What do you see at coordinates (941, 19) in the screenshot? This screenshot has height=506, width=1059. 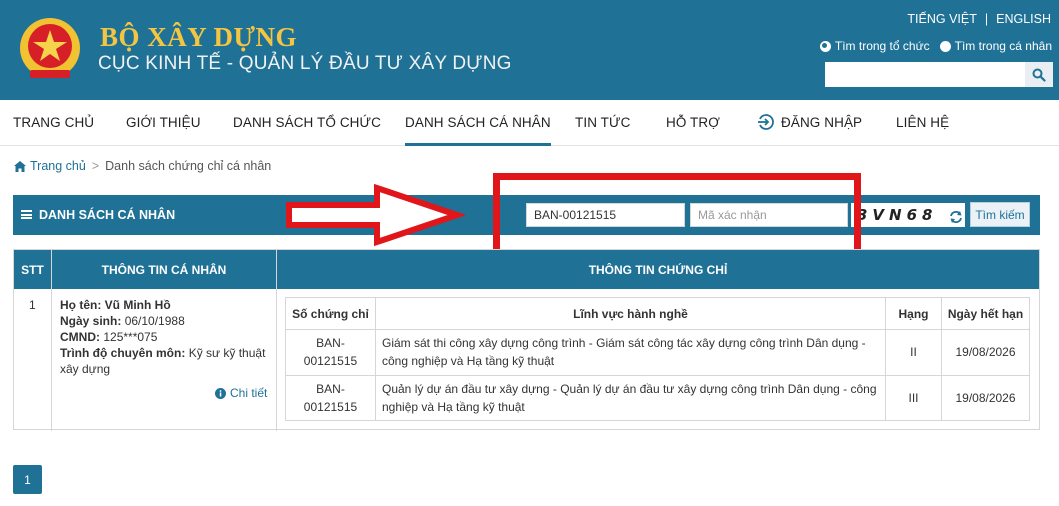 I see `lang-vietnamese-link: TIẾNG VIỆT` at bounding box center [941, 19].